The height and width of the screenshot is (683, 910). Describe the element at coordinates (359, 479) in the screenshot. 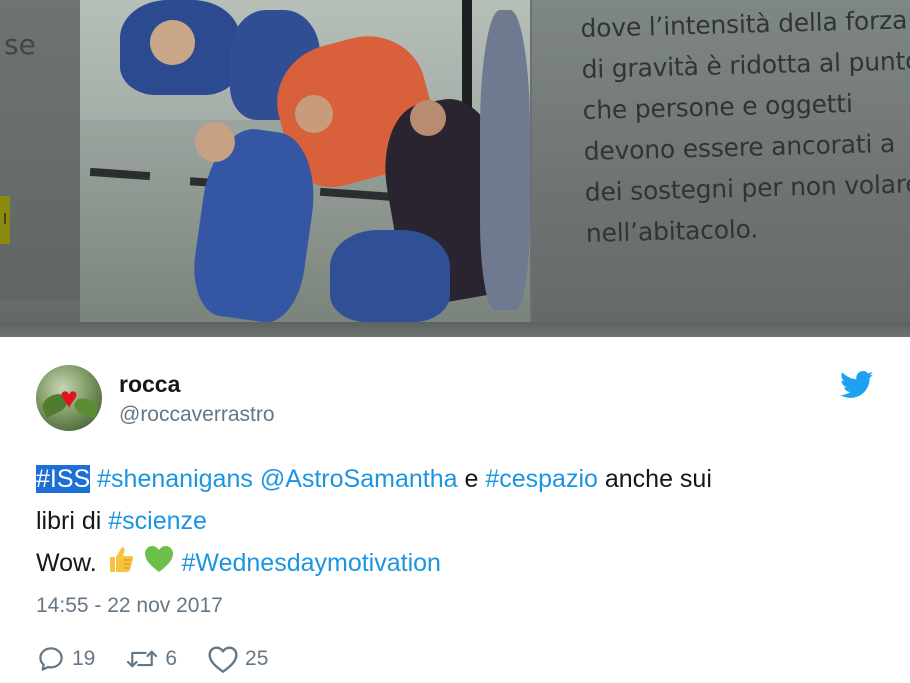

I see `mention-astrosamantha: @AstroSamantha` at that location.